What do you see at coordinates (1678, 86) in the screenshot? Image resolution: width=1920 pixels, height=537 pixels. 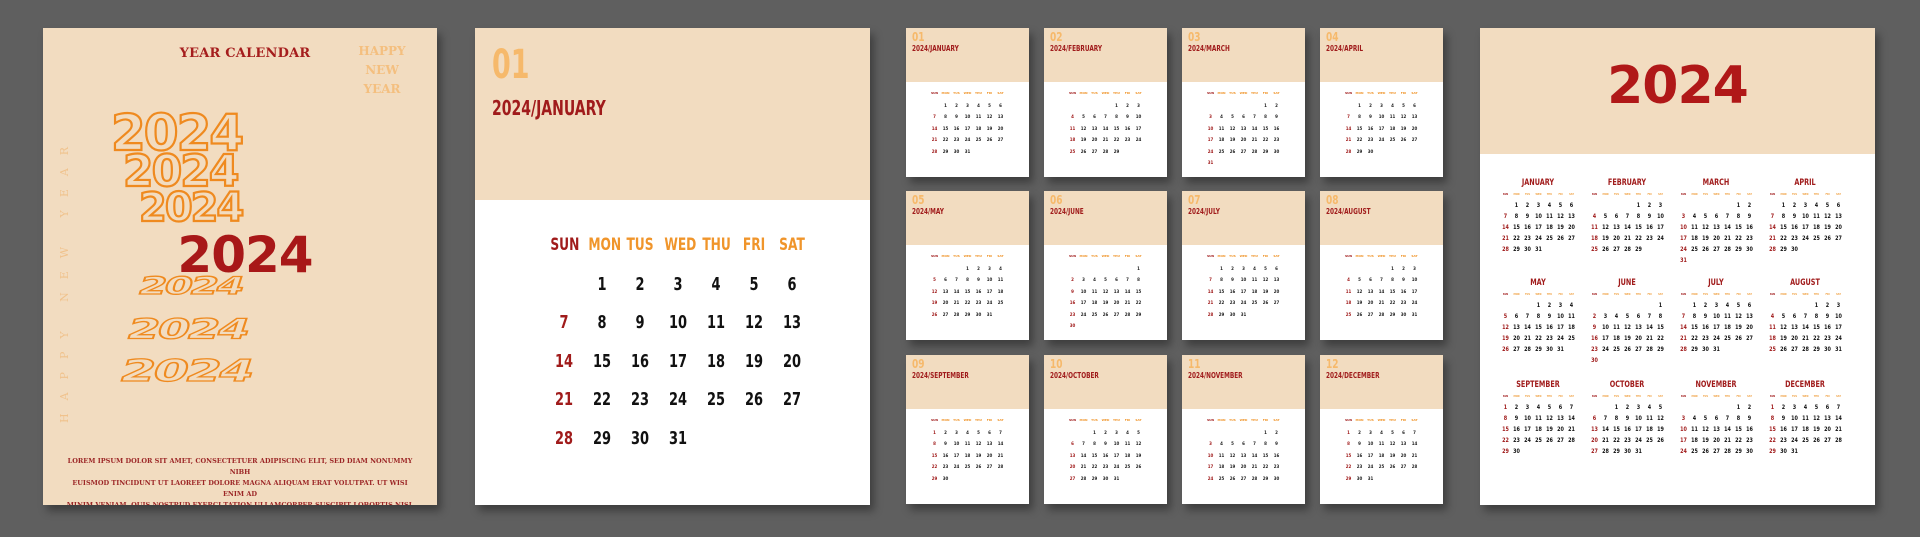 I see `year-title: 2024` at bounding box center [1678, 86].